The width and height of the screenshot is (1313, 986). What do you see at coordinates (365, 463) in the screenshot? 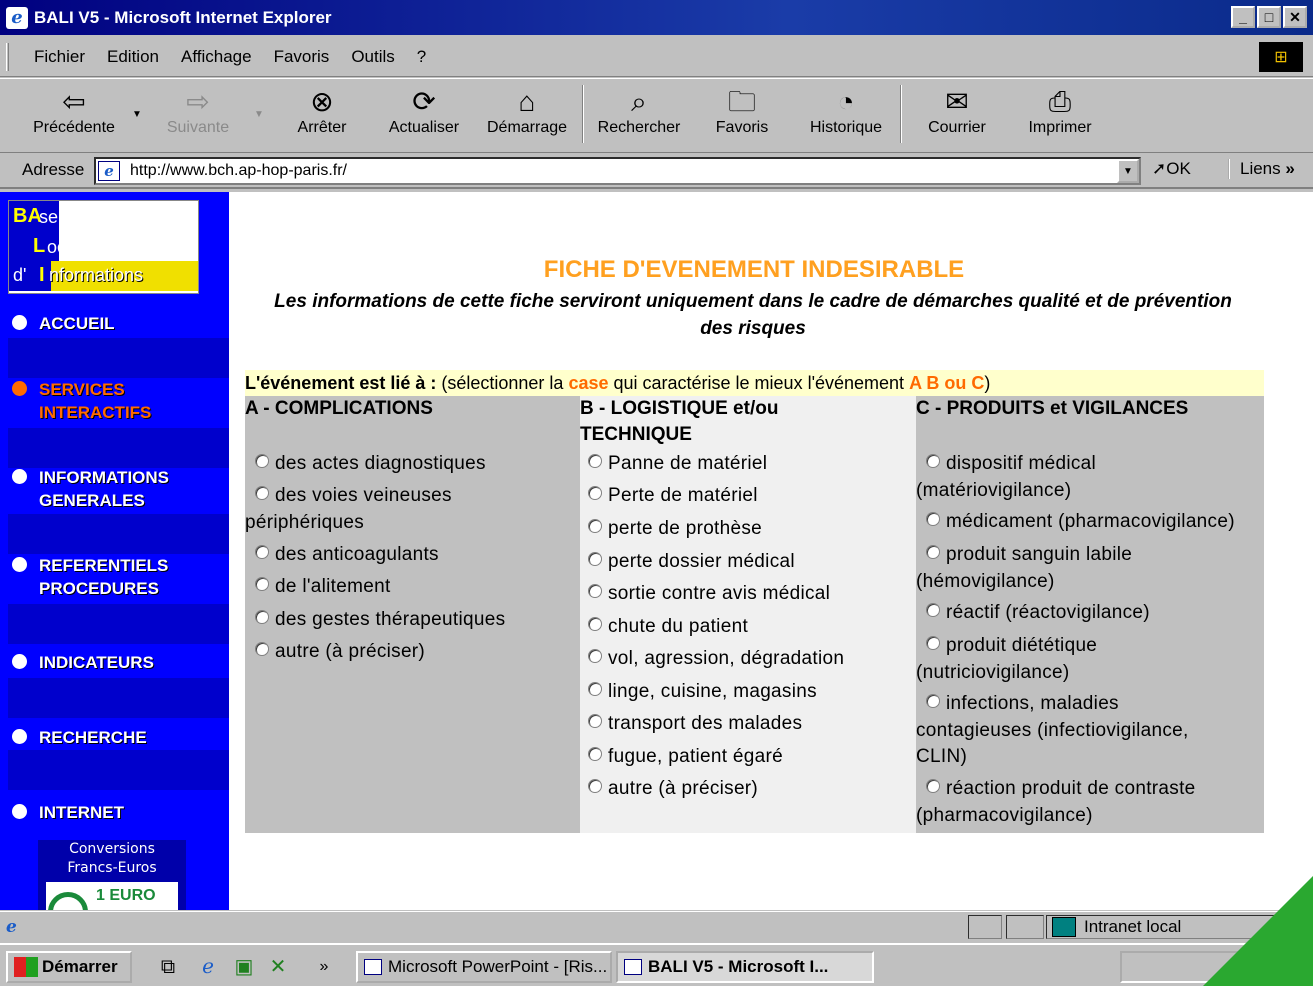
I see `radio-option: des actes diagnostiques` at bounding box center [365, 463].